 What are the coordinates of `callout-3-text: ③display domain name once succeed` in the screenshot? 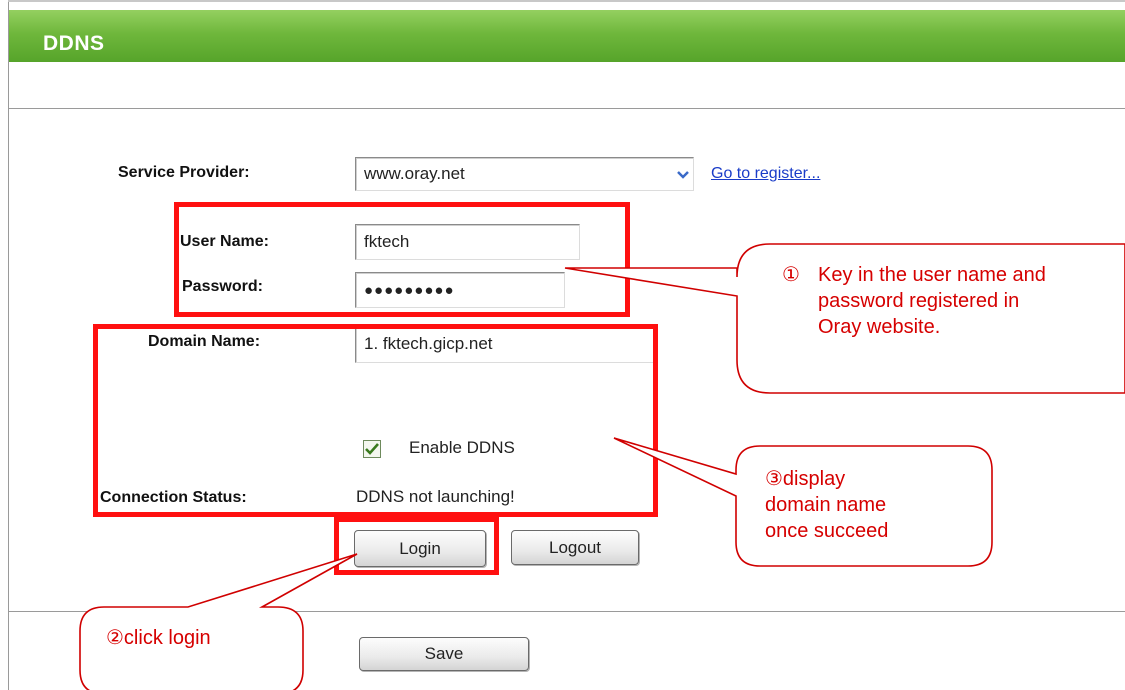 It's located at (826, 505).